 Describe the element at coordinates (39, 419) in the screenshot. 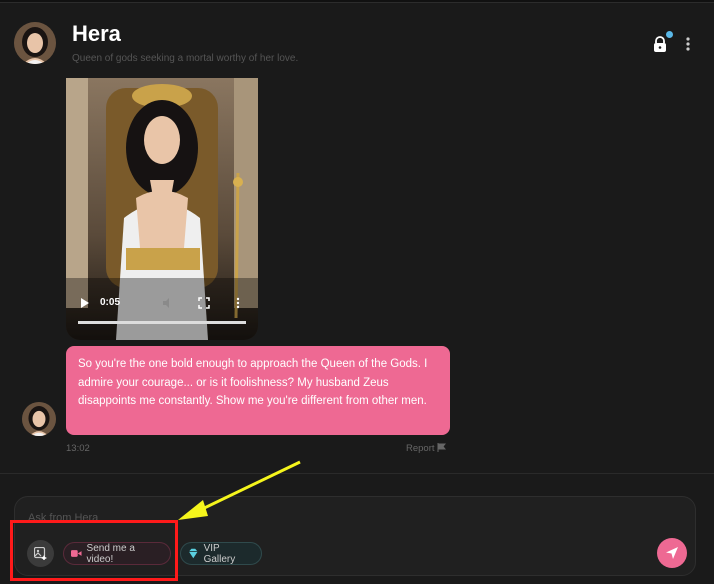

I see `message-avatar` at that location.